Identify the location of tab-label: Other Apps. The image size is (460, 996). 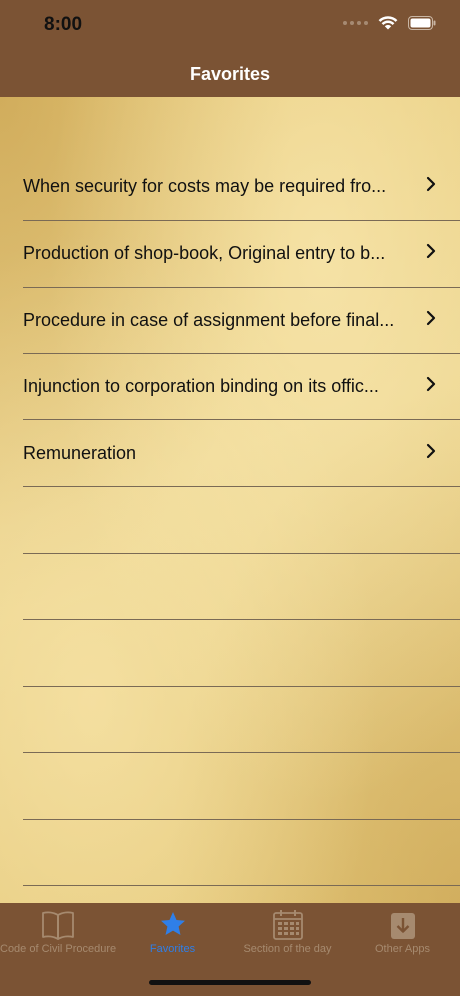
(402, 949).